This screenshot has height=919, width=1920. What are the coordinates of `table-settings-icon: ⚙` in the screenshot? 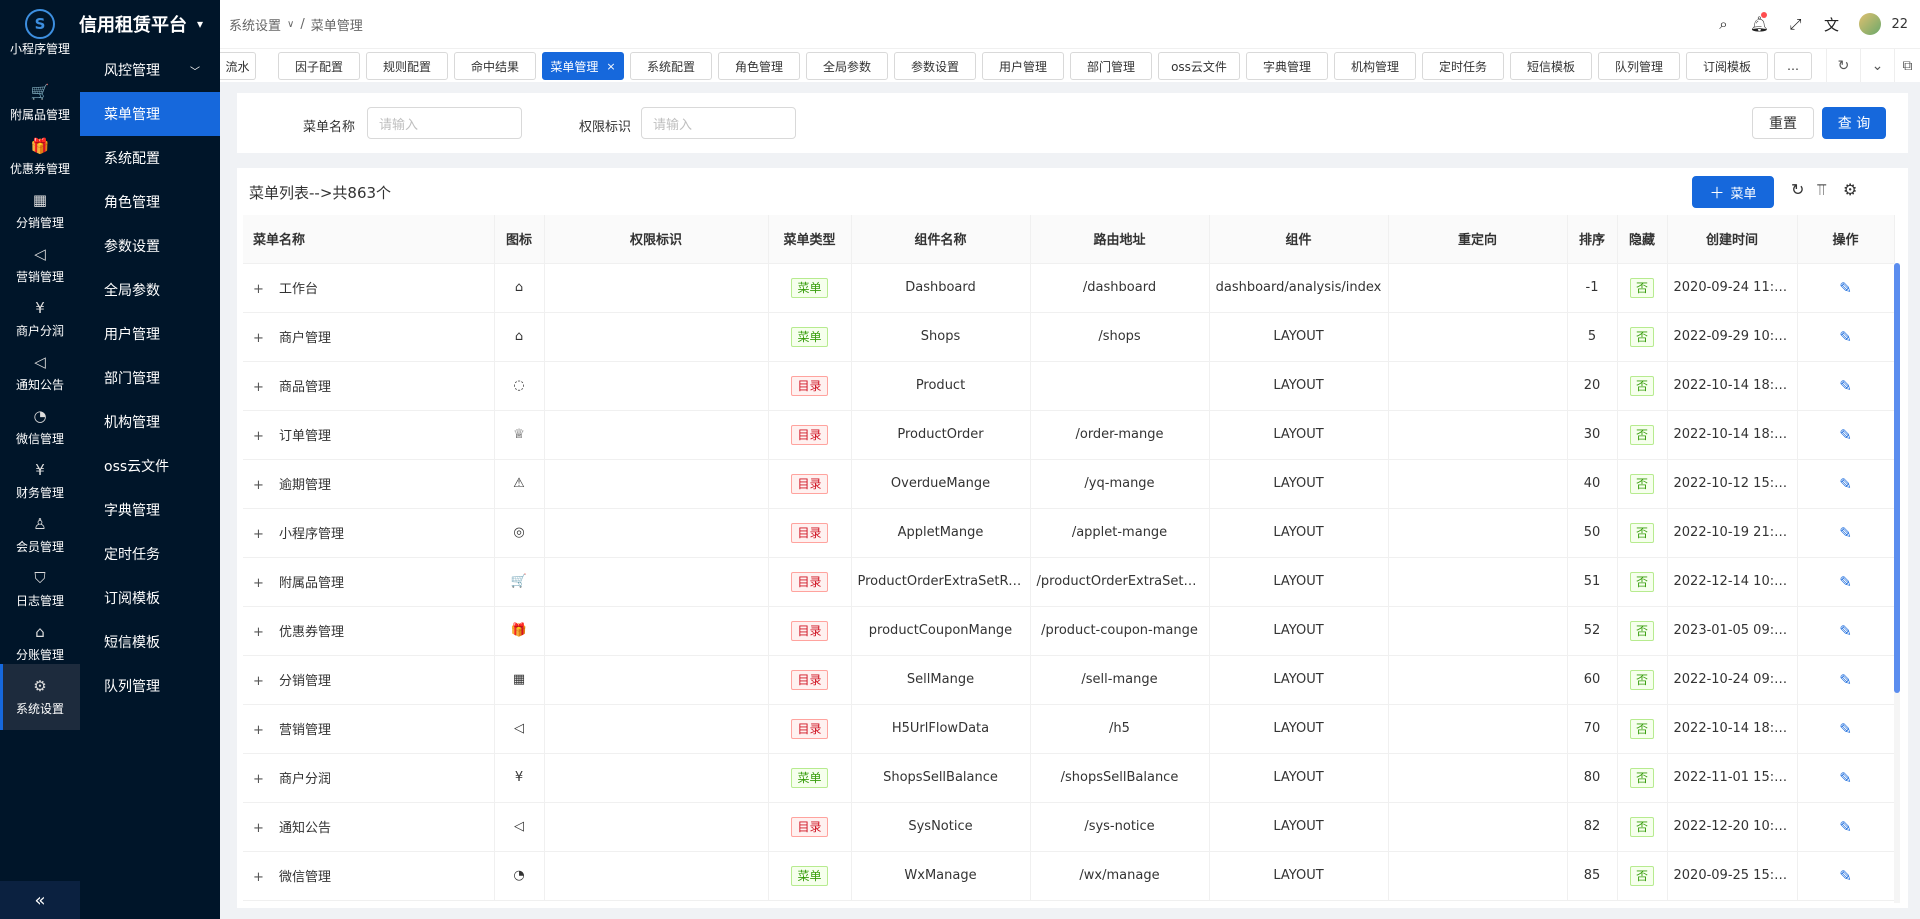 It's located at (1850, 189).